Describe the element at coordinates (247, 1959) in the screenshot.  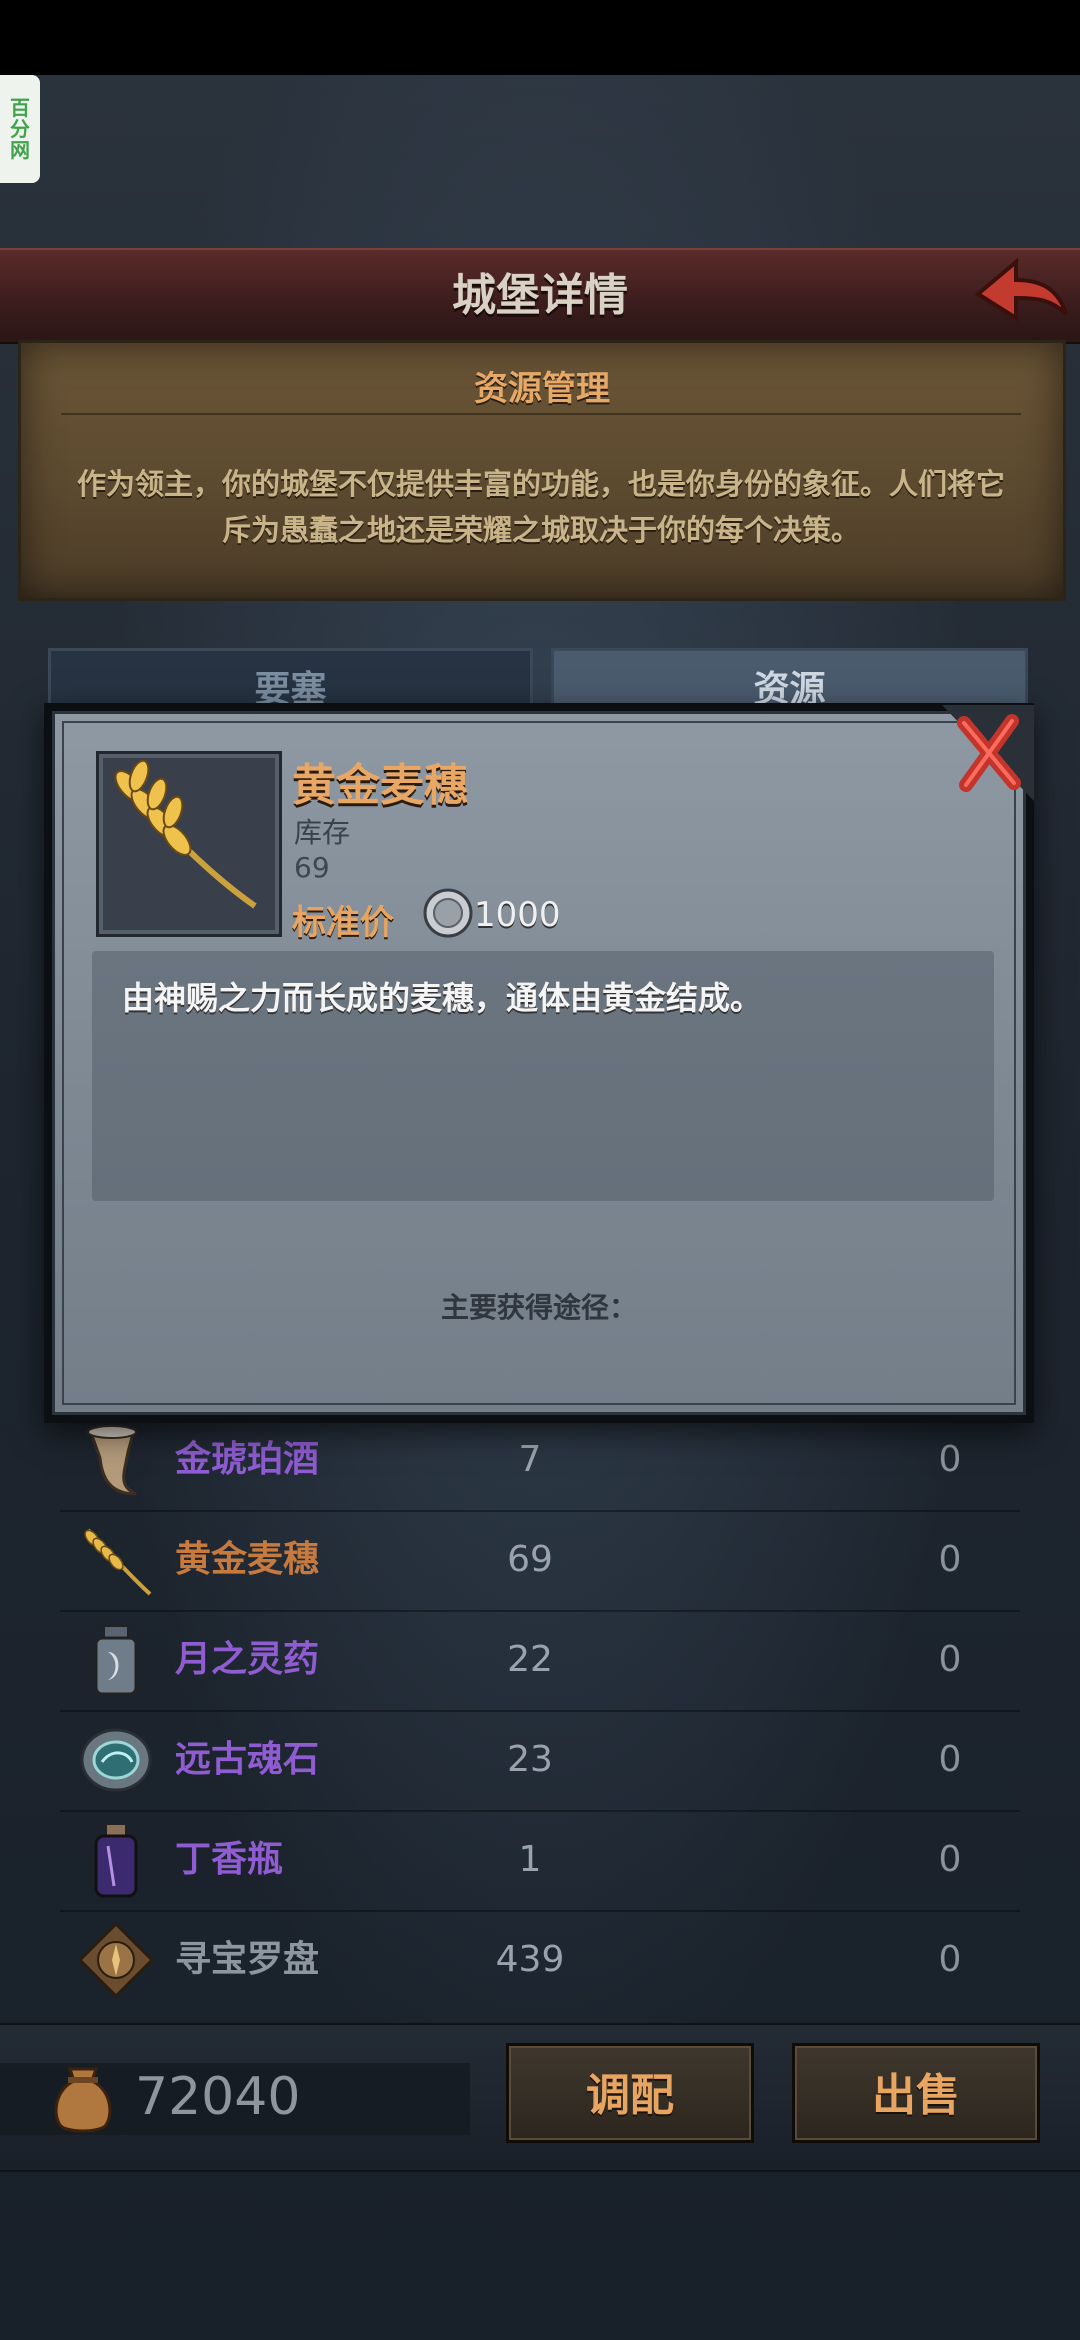
I see `resource-name: 寻宝罗盘` at that location.